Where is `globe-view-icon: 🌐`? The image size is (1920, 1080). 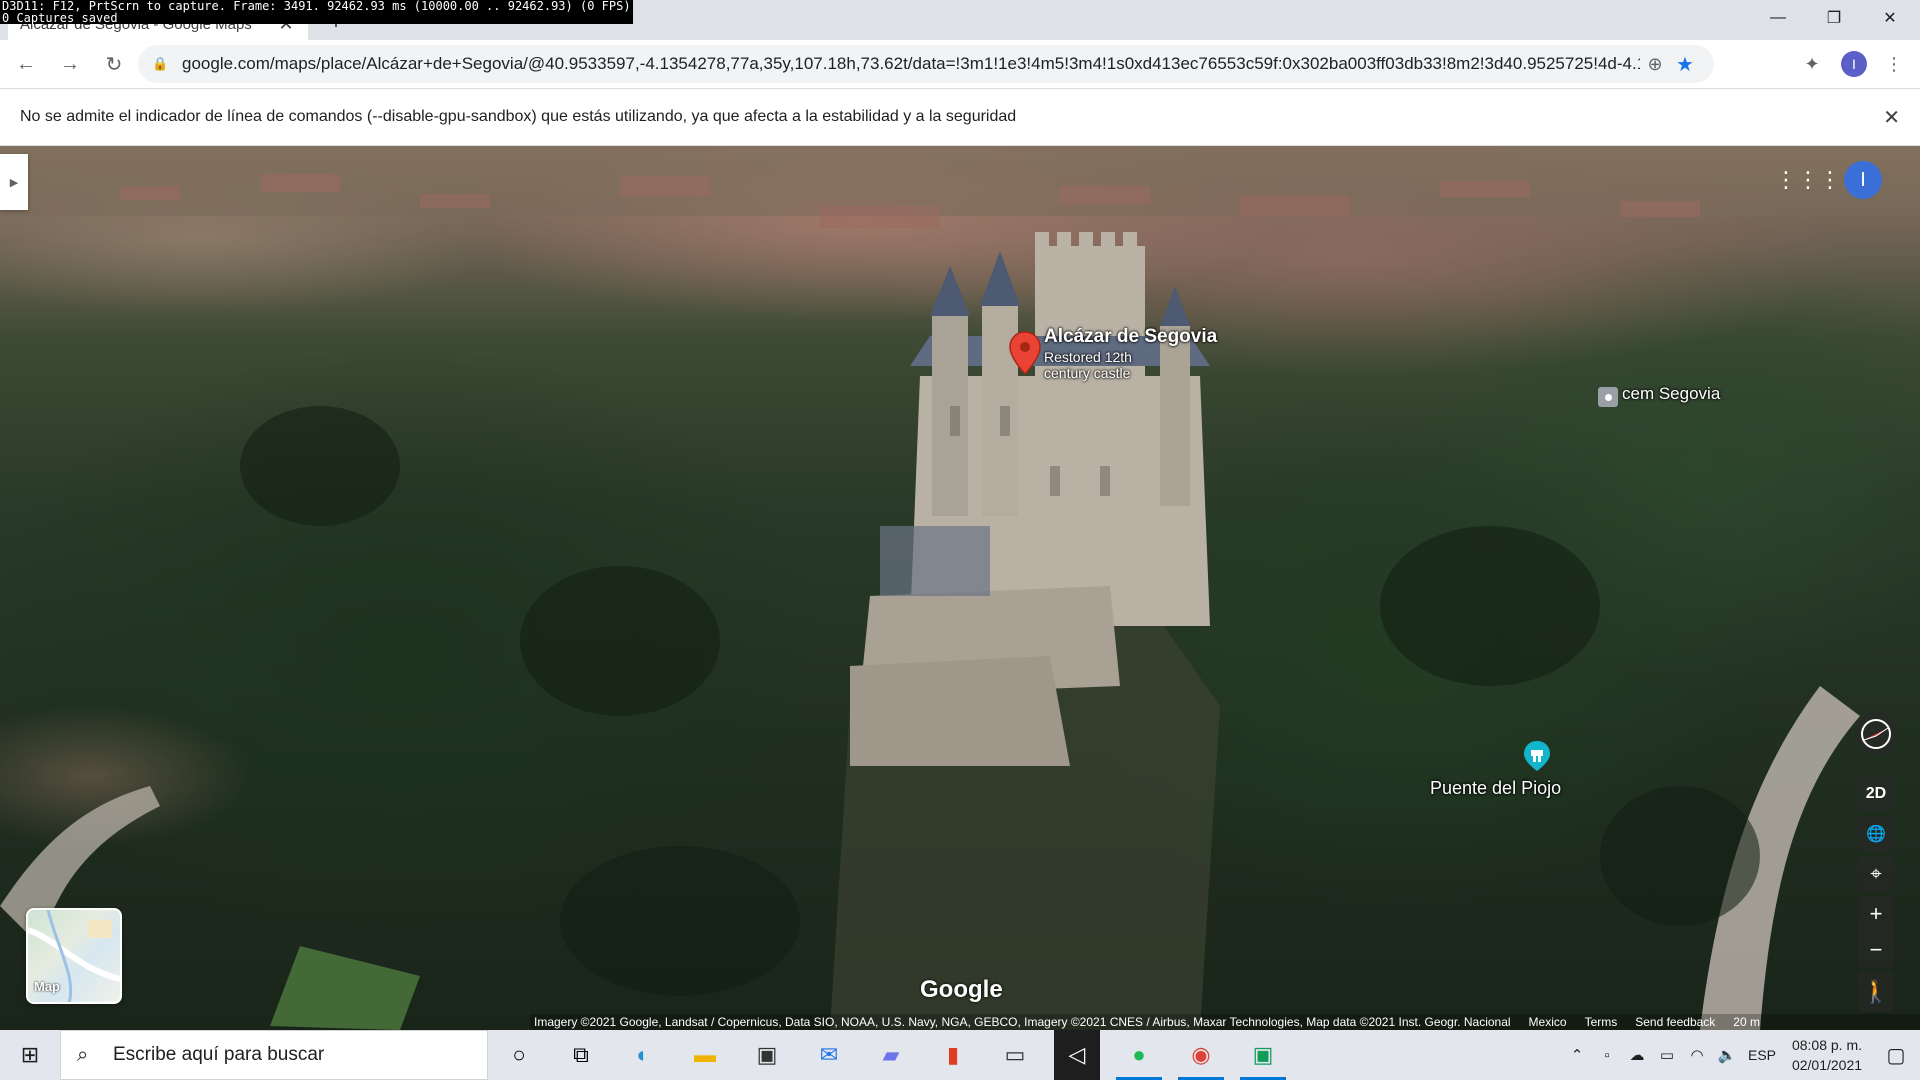
globe-view-icon: 🌐 is located at coordinates (1876, 834).